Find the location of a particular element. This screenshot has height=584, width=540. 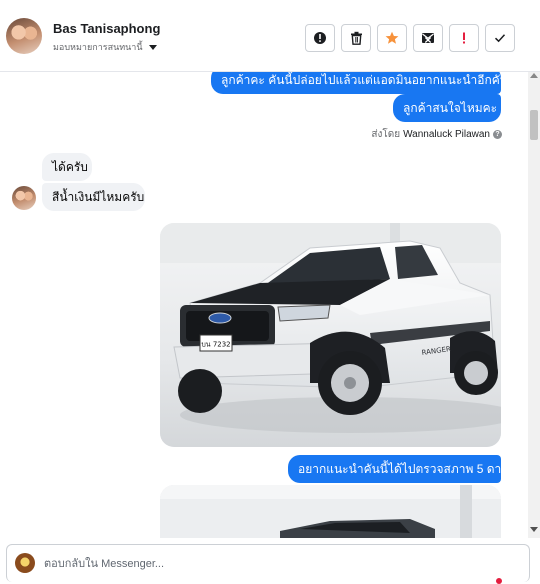

mark-unread-button is located at coordinates (428, 38).